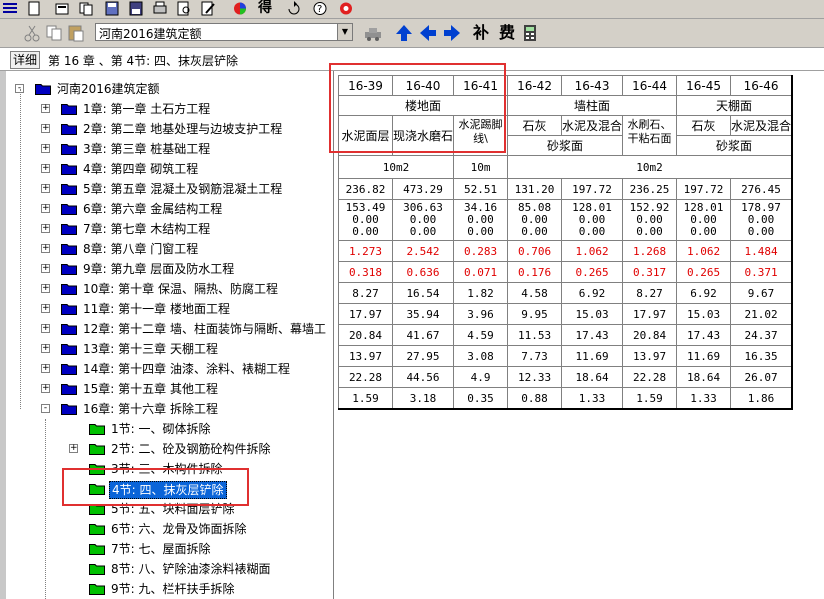 Image resolution: width=824 pixels, height=599 pixels. I want to click on value-cell: 15.03, so click(592, 314).